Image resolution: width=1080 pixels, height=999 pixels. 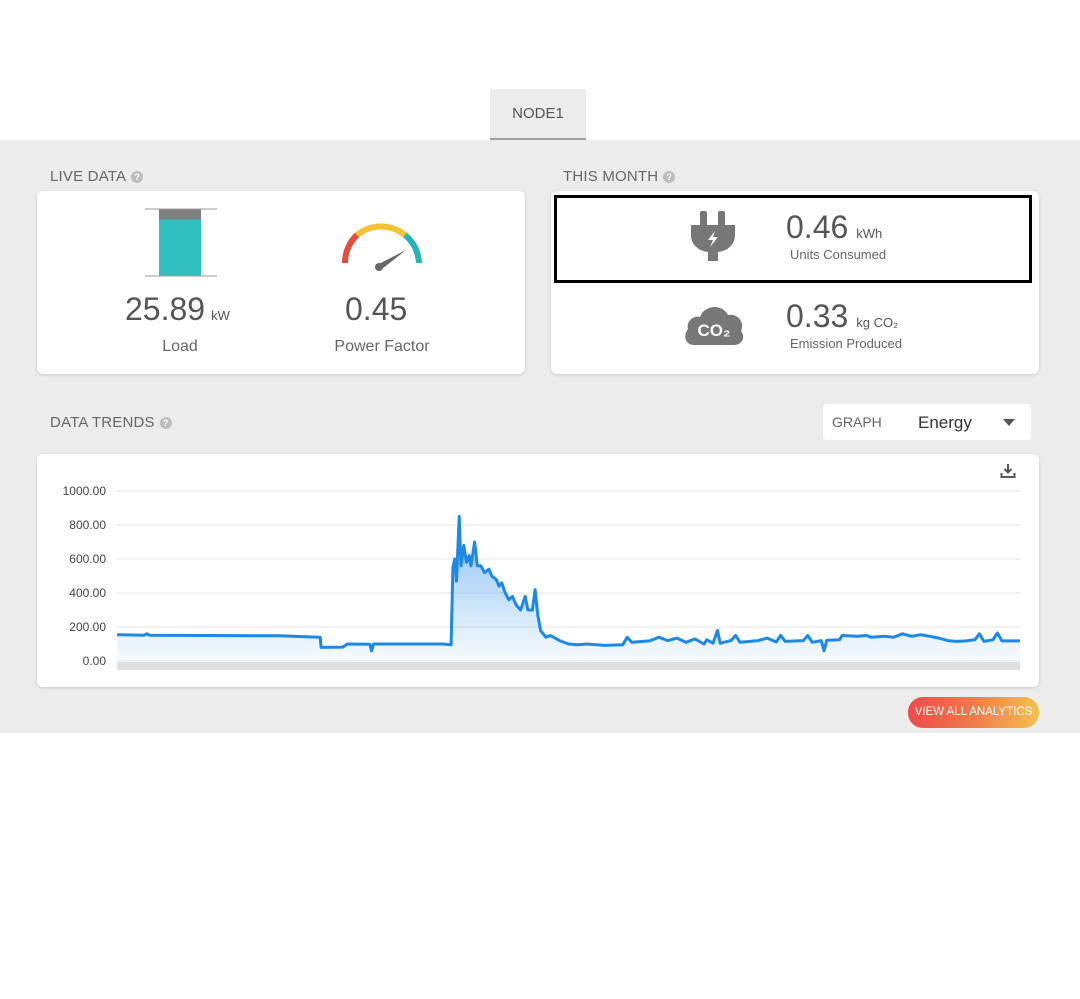 What do you see at coordinates (857, 422) in the screenshot?
I see `graph-select-label: GRAPH` at bounding box center [857, 422].